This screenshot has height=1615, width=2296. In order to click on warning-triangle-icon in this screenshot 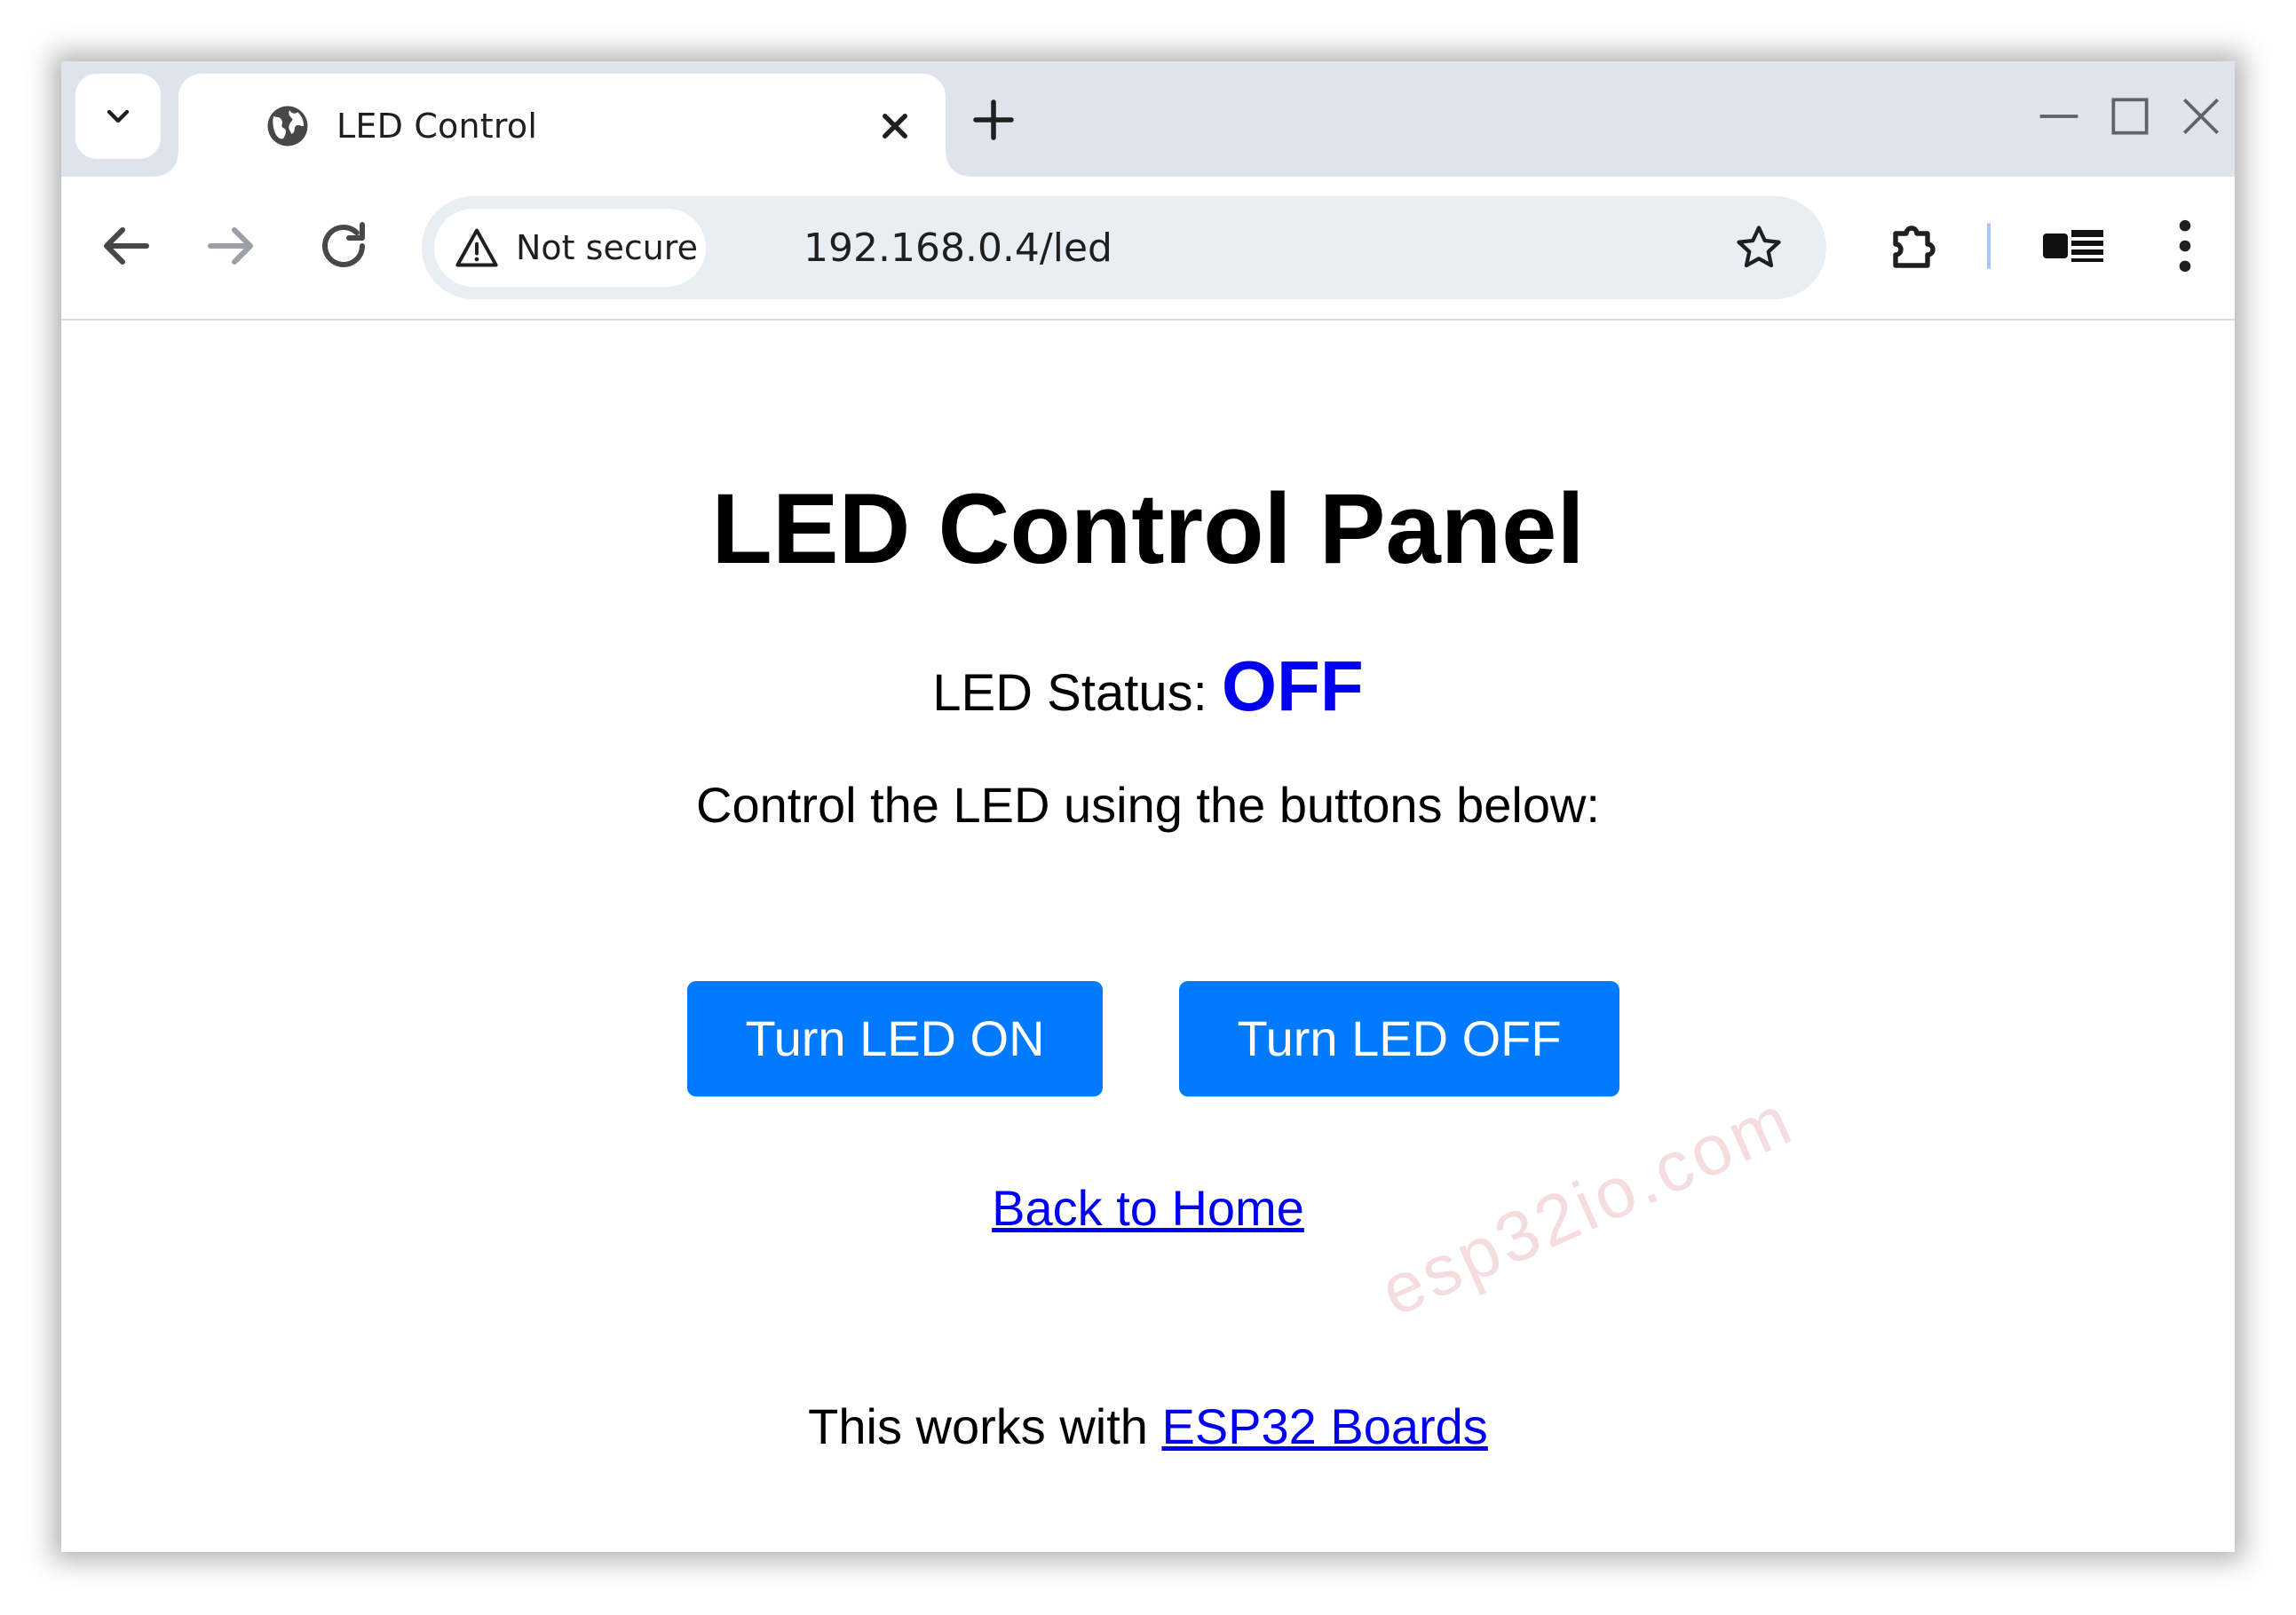, I will do `click(476, 247)`.